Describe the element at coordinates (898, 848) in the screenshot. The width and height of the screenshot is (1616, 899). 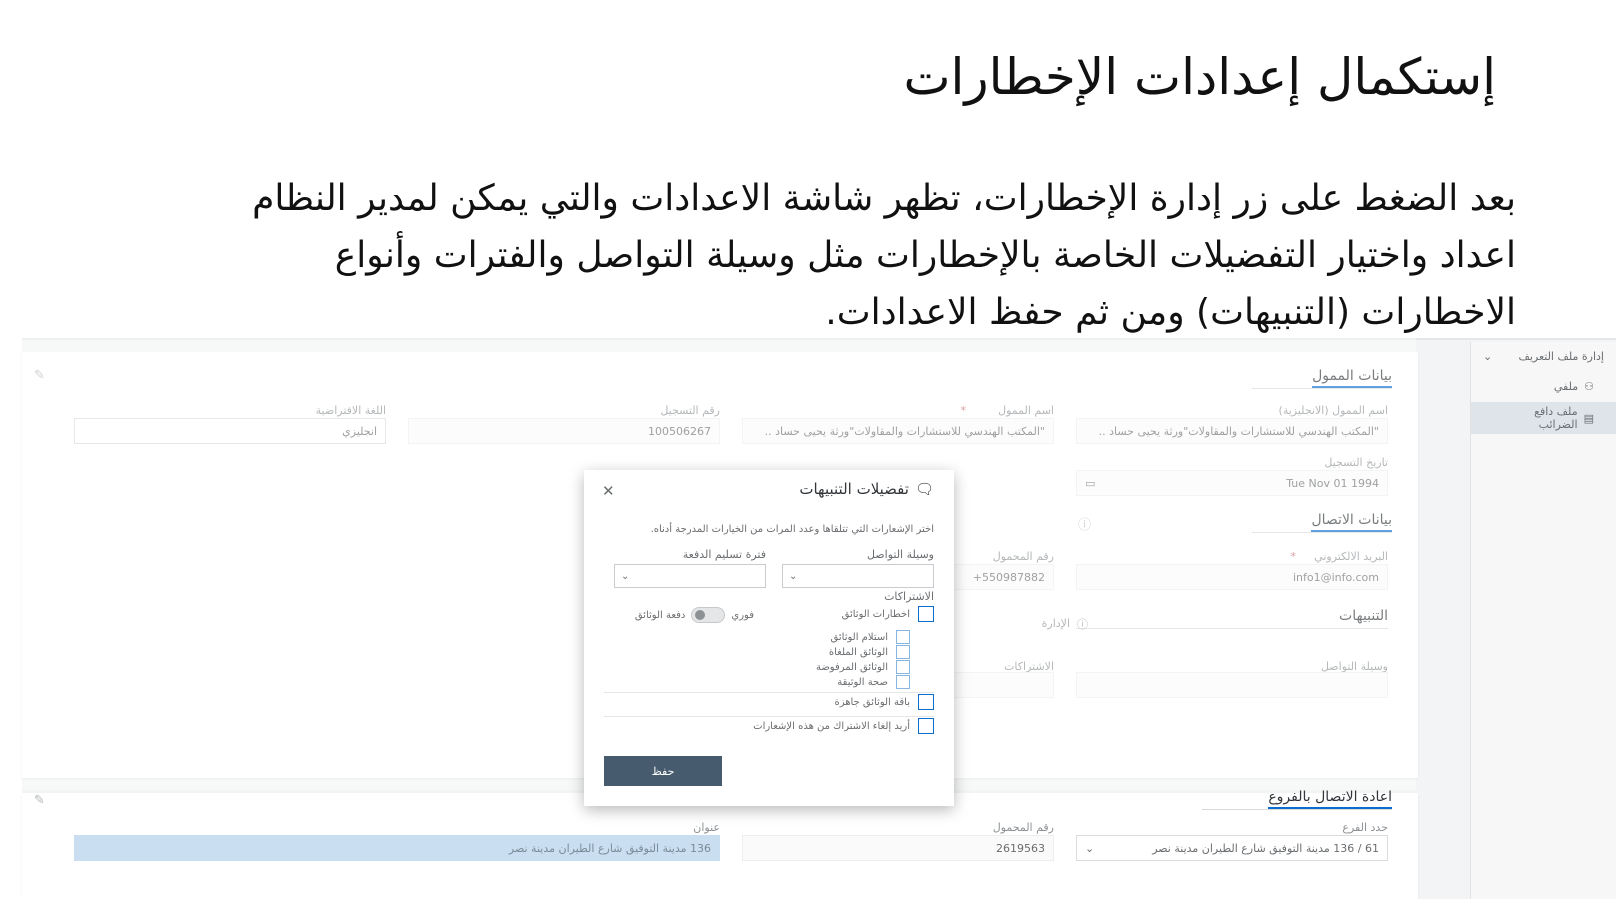
I see `branch-mobile-field: 2619563` at that location.